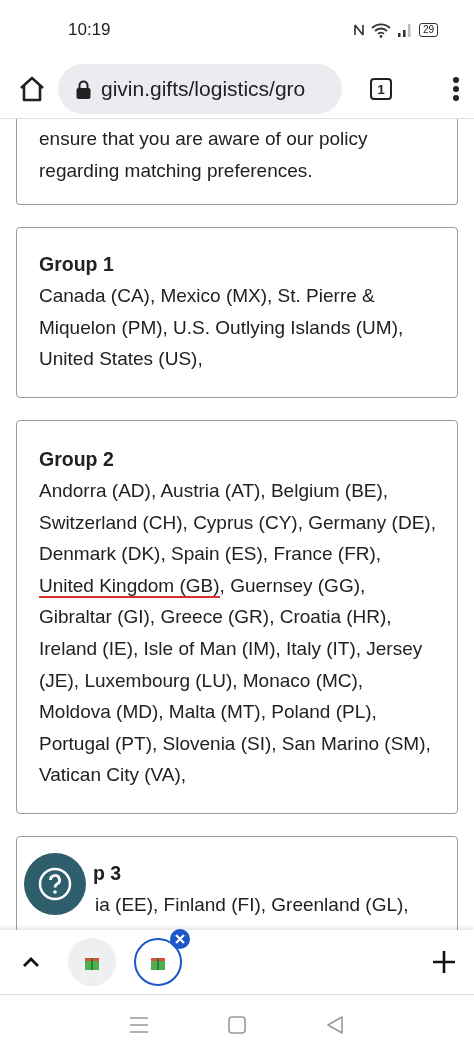 The height and width of the screenshot is (1053, 474). What do you see at coordinates (90, 30) in the screenshot?
I see `clock-time: 10:19` at bounding box center [90, 30].